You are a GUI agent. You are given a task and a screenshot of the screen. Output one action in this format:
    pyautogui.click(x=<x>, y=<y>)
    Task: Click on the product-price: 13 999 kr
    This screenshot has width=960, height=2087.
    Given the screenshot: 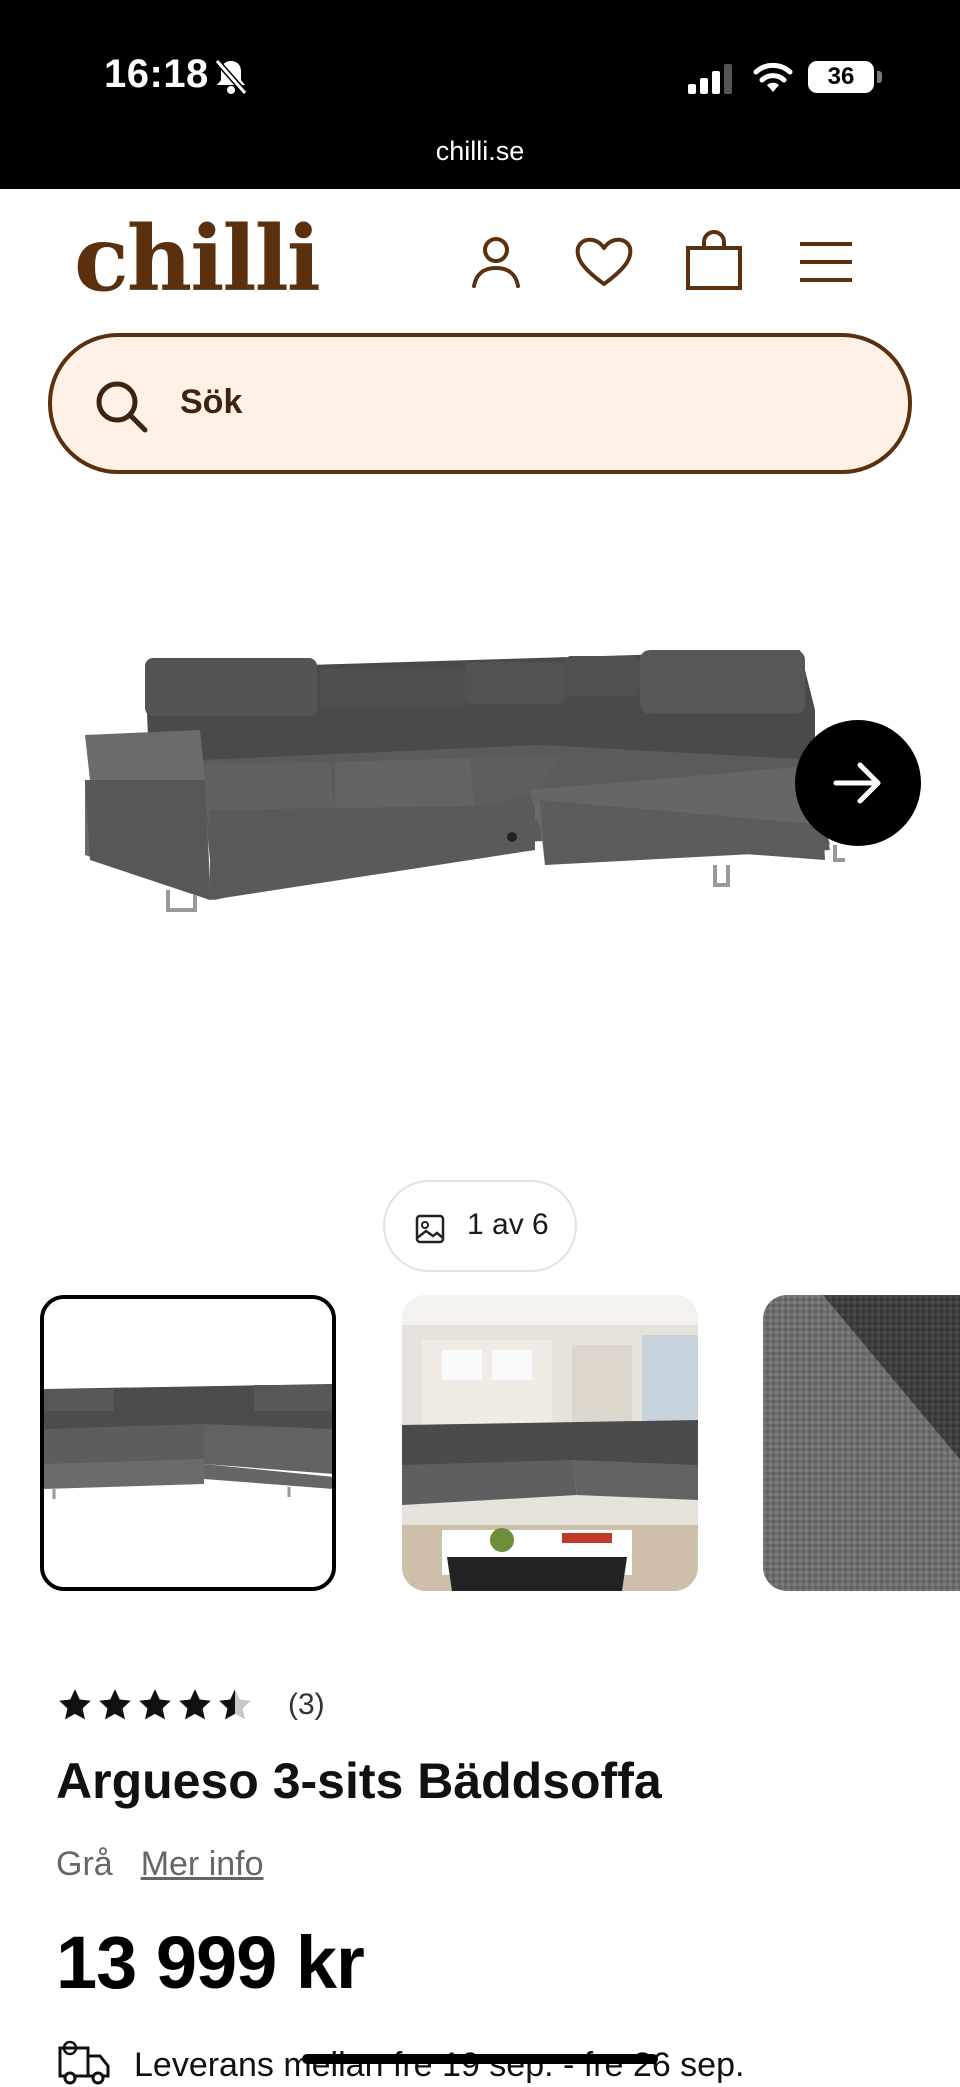 What is the action you would take?
    pyautogui.click(x=210, y=1962)
    